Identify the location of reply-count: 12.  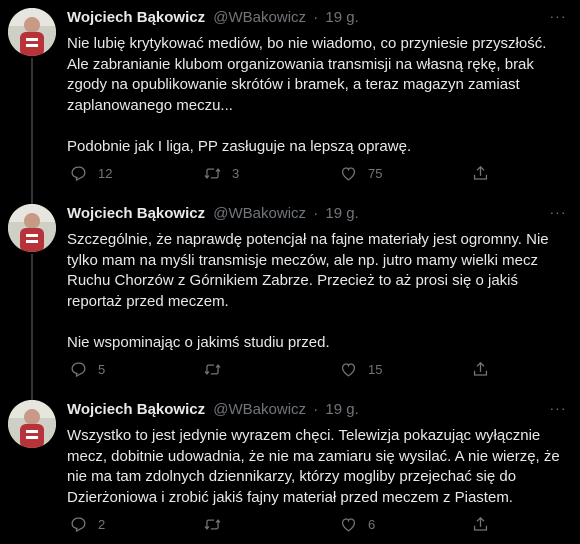
(105, 173).